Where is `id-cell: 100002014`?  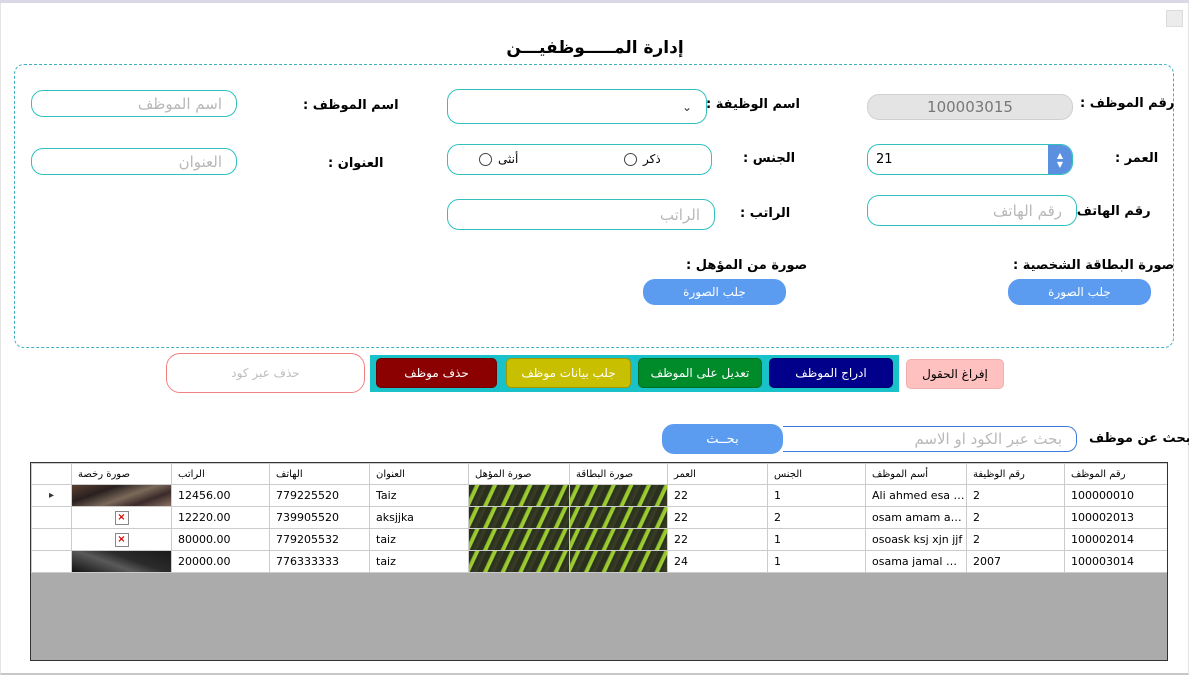 id-cell: 100002014 is located at coordinates (1115, 539).